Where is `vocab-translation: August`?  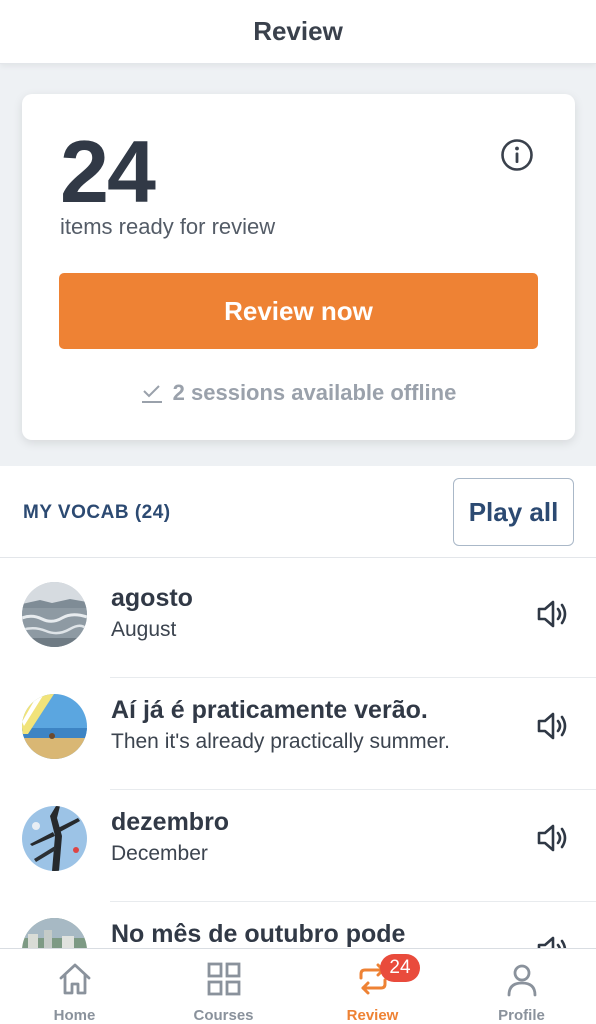 vocab-translation: August is located at coordinates (144, 629).